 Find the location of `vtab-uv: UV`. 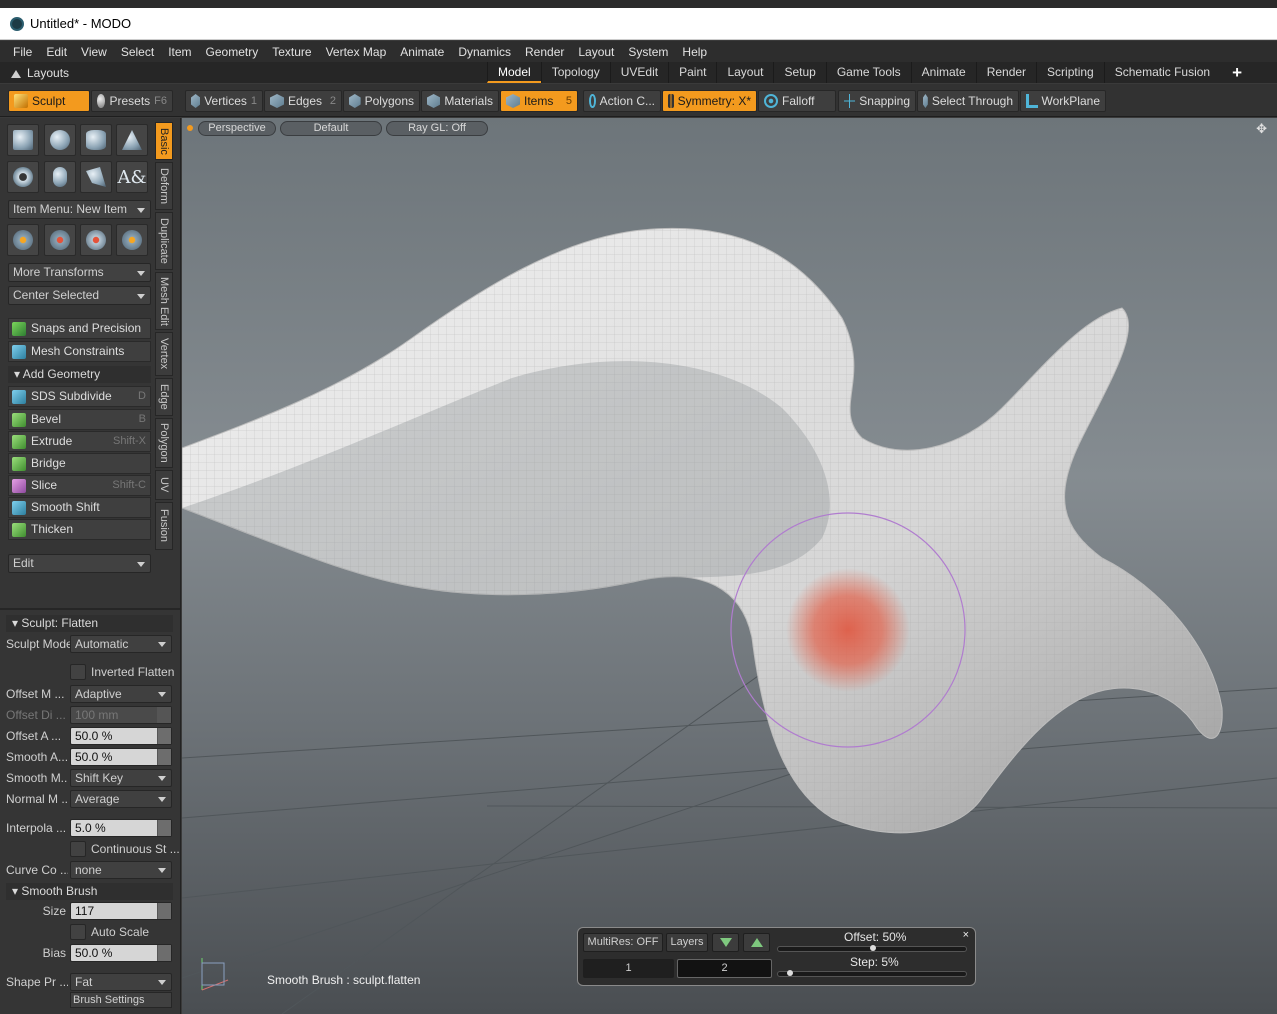

vtab-uv: UV is located at coordinates (164, 485).